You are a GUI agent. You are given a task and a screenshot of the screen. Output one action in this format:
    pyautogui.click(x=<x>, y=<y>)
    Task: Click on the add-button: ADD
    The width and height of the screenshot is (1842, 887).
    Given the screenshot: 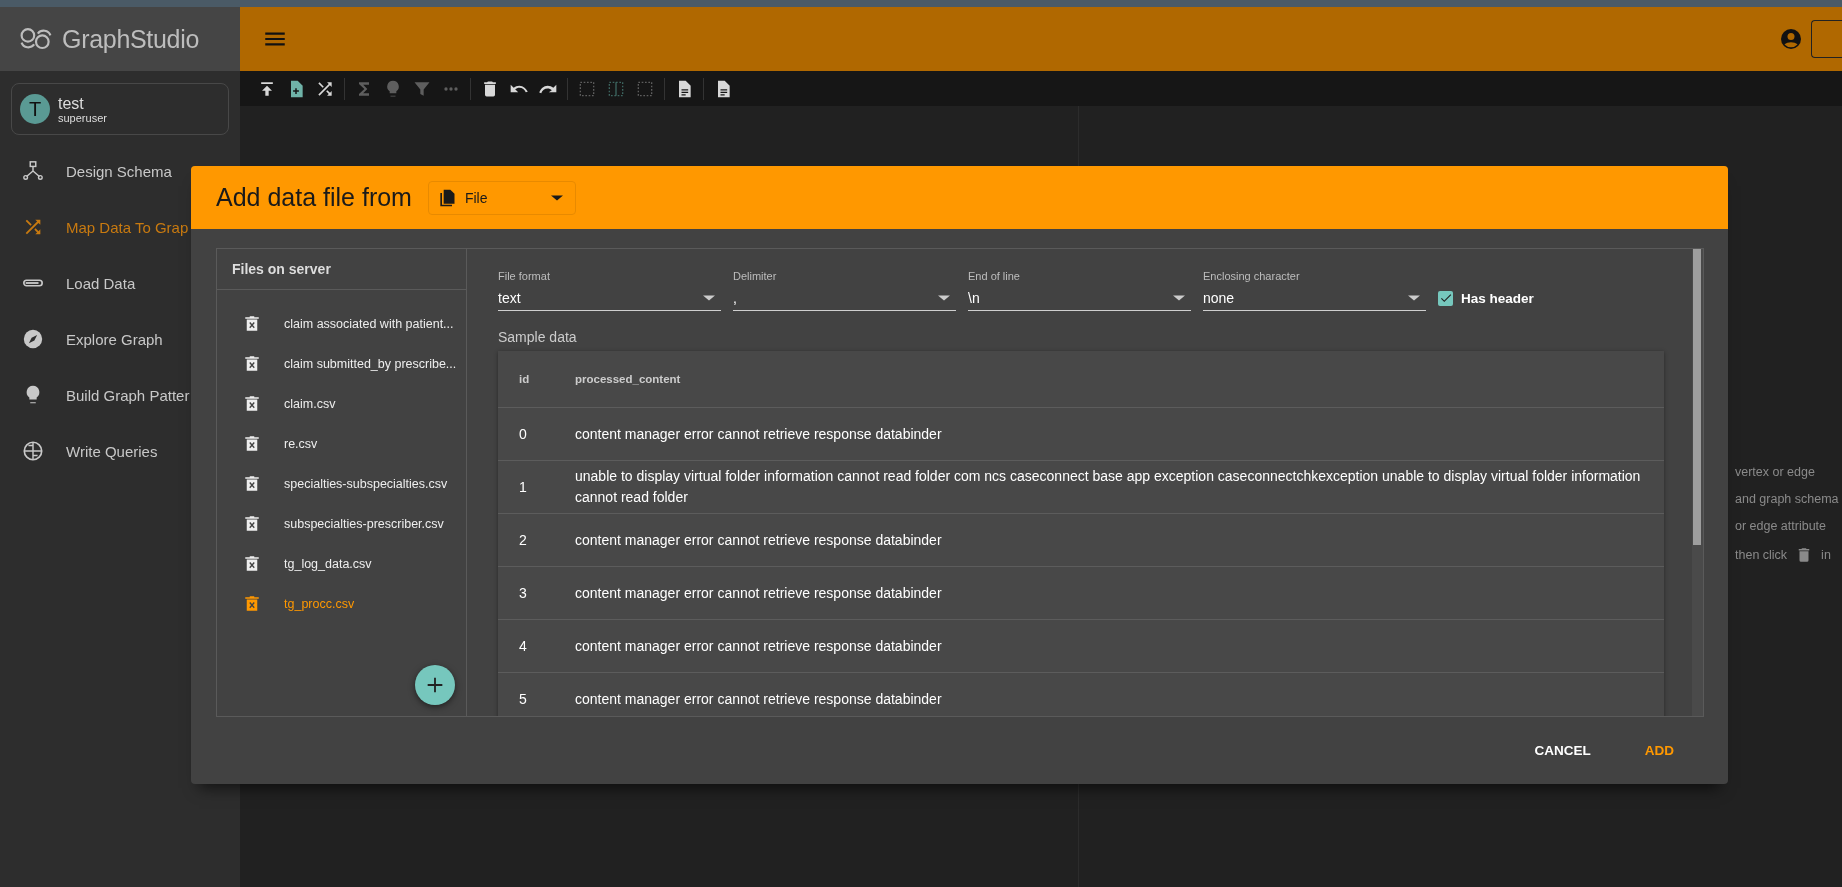 What is the action you would take?
    pyautogui.click(x=1659, y=750)
    